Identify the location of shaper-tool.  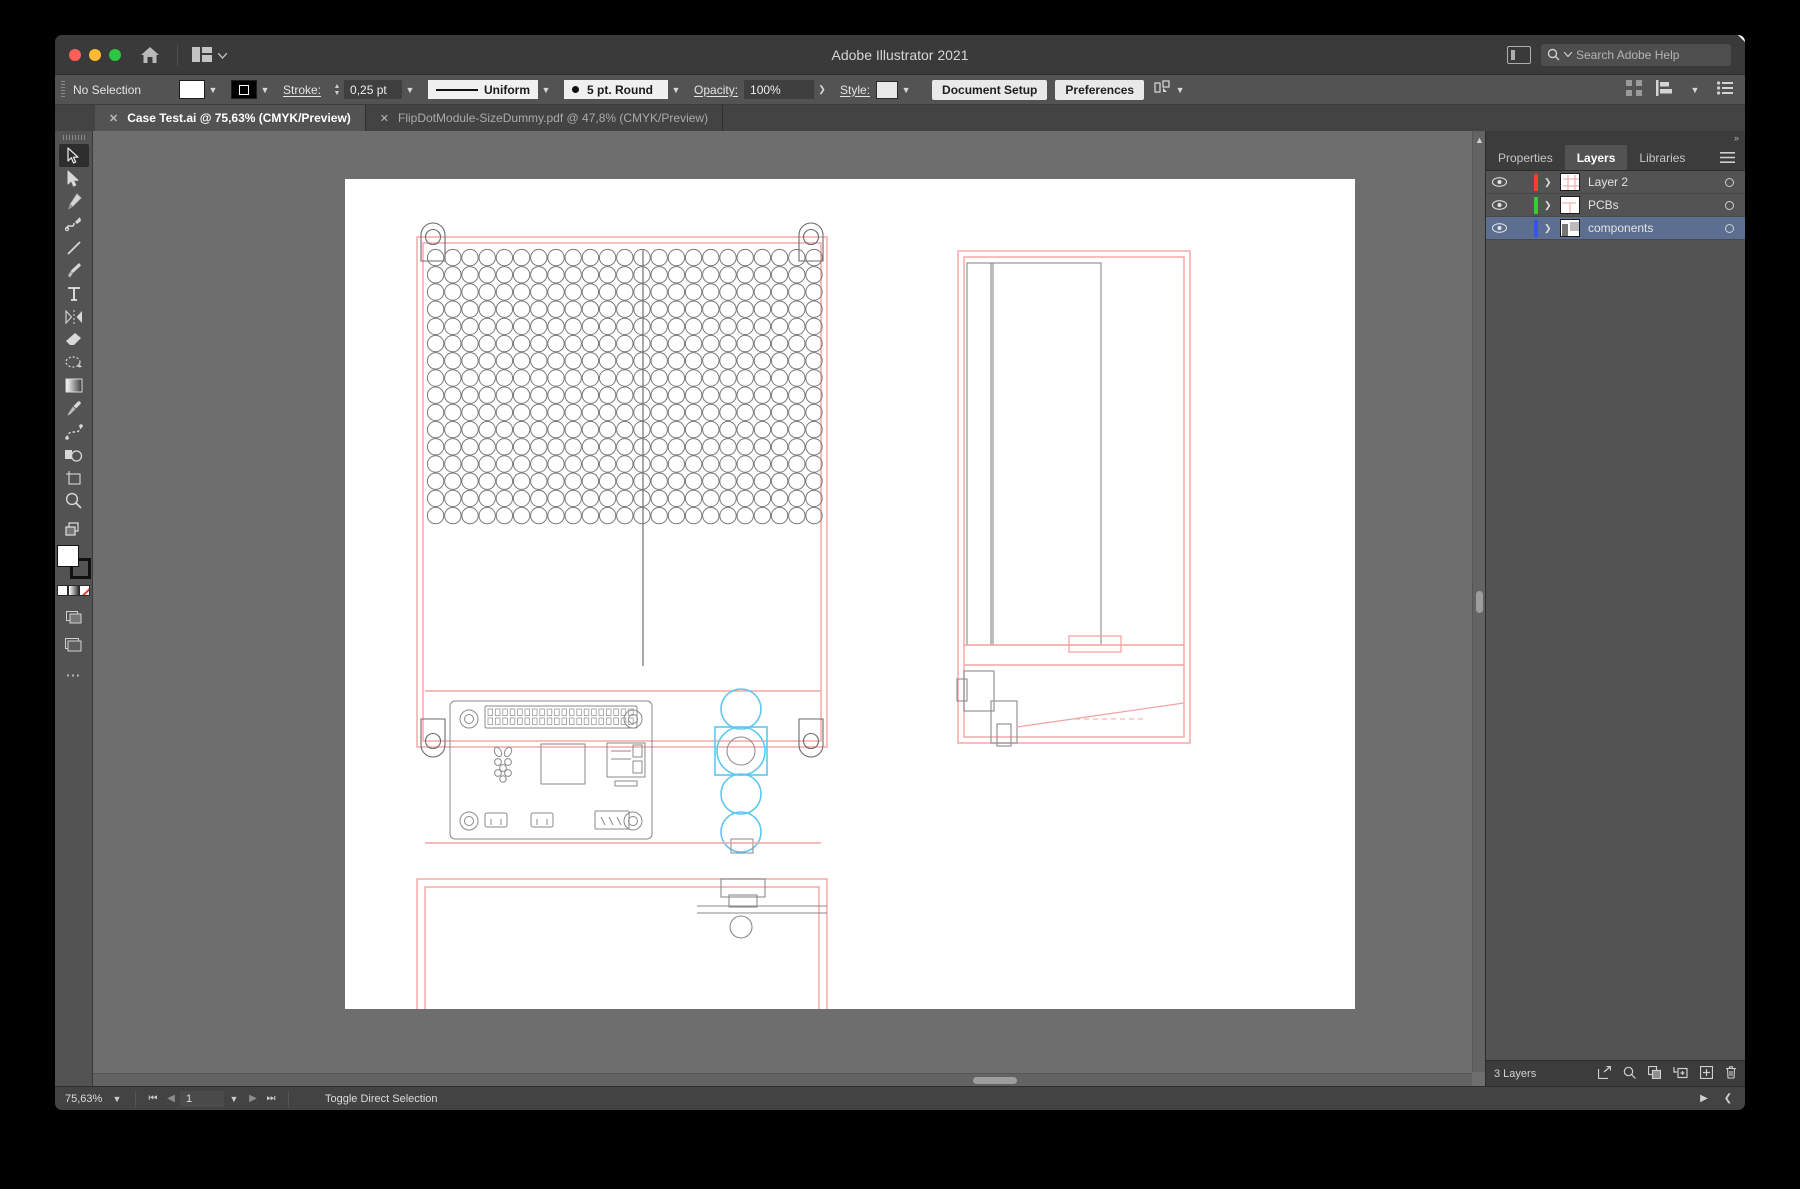
(74, 362).